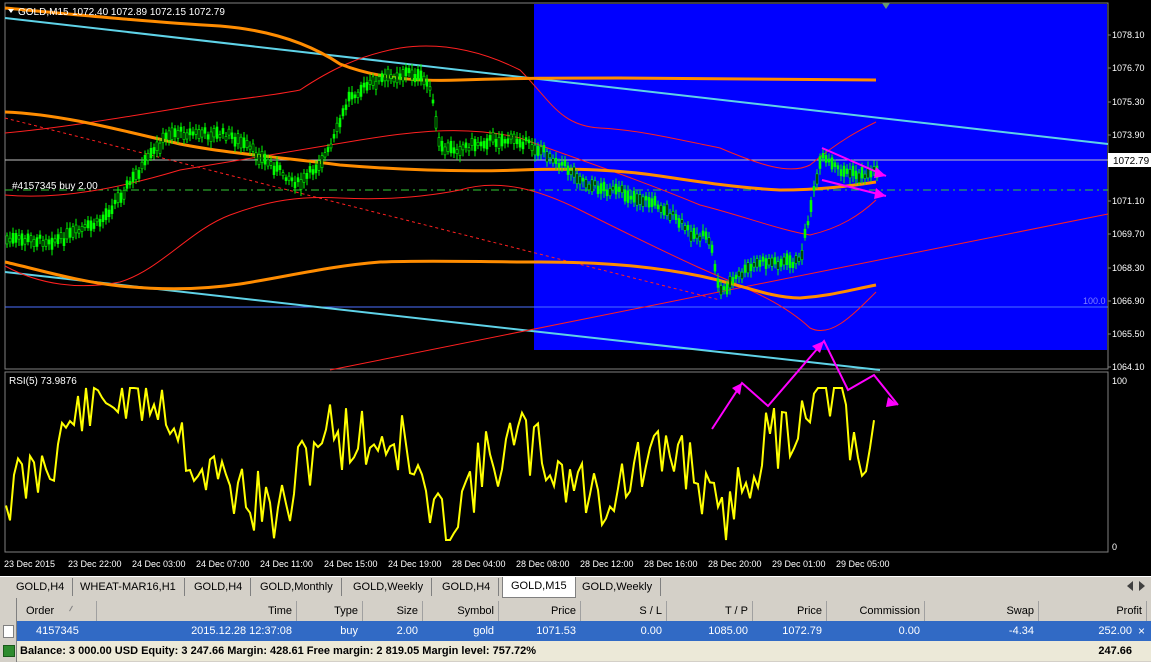 The width and height of the screenshot is (1151, 662). I want to click on cell-symbol: gold, so click(483, 631).